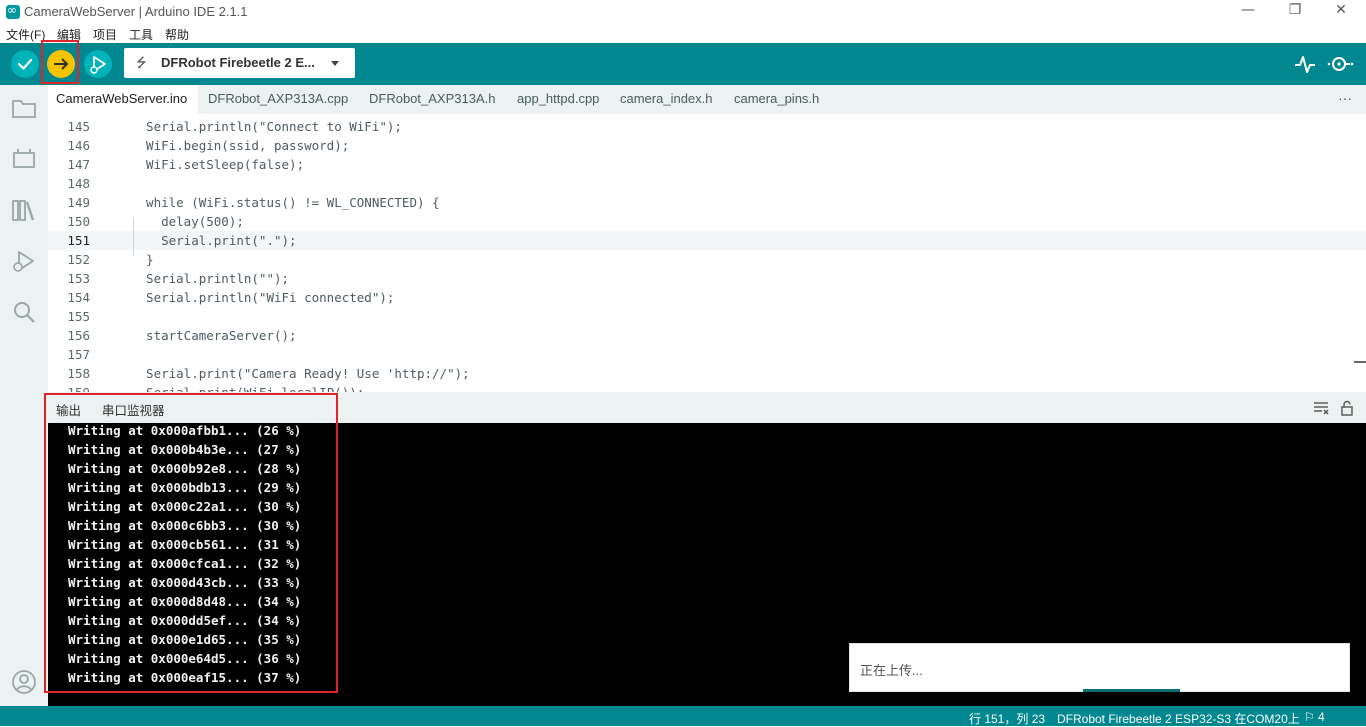 Image resolution: width=1366 pixels, height=727 pixels. What do you see at coordinates (1360, 362) in the screenshot?
I see `editor-scroll-indicator` at bounding box center [1360, 362].